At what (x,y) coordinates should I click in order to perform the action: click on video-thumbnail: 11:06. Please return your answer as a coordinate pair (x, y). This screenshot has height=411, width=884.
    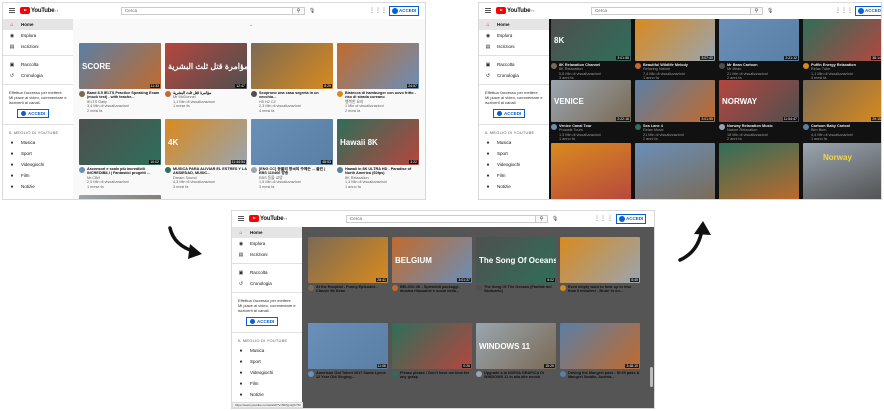
    Looking at the image, I should click on (348, 346).